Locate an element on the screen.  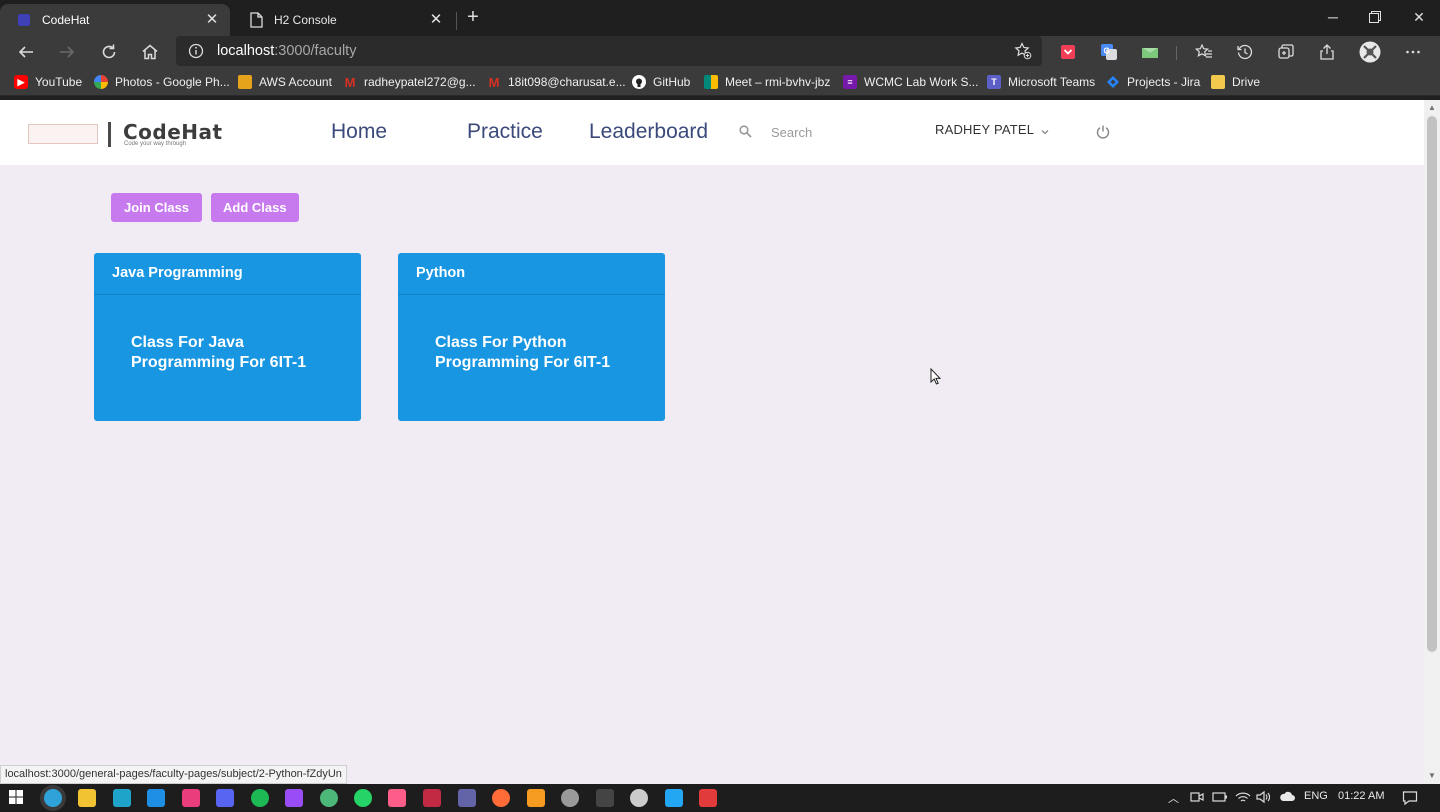
new-tab-icon: + is located at coordinates (473, 17).